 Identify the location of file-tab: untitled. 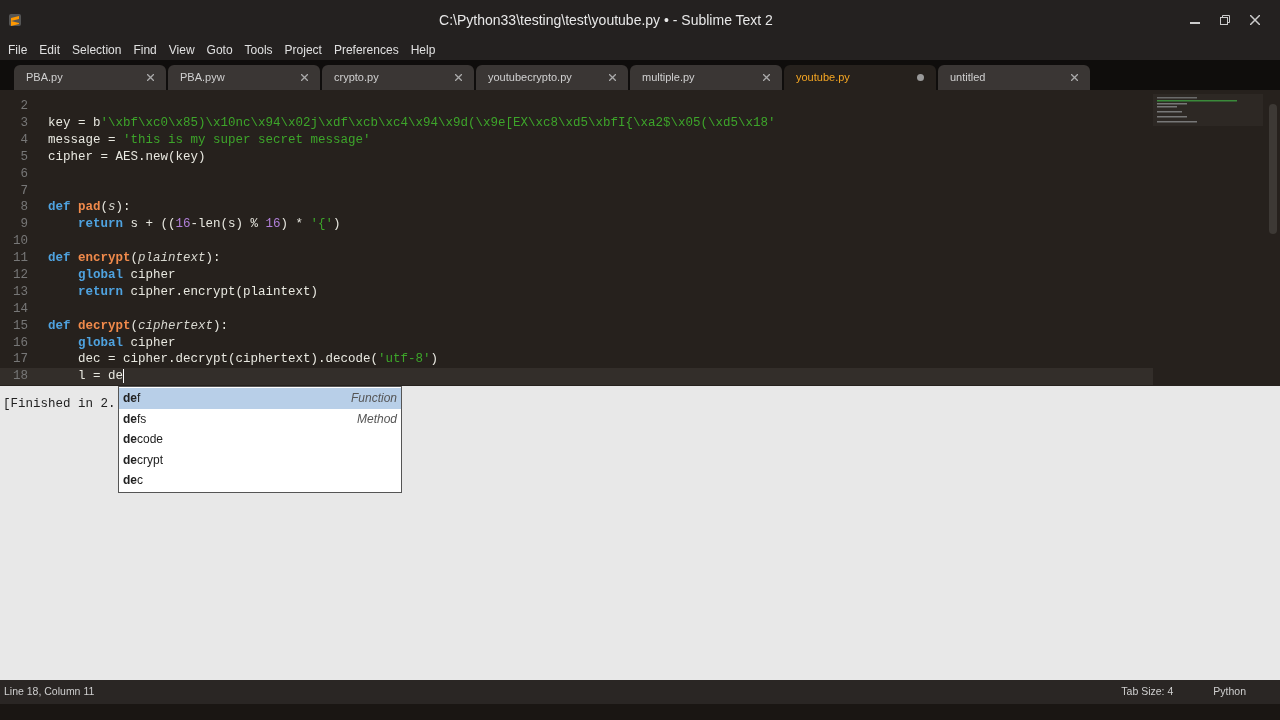
(1014, 77).